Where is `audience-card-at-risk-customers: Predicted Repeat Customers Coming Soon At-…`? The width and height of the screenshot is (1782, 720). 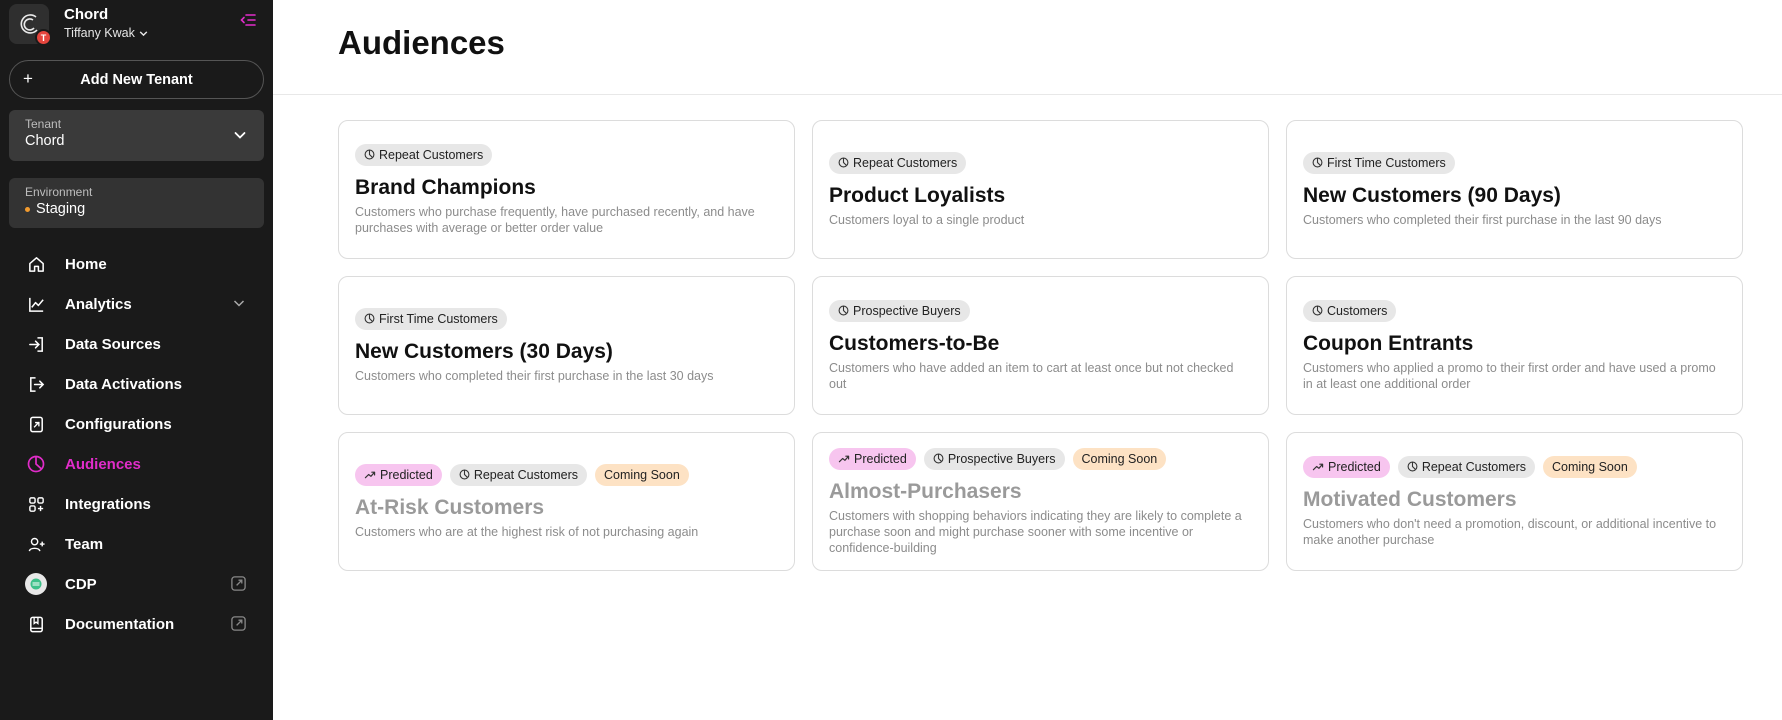 audience-card-at-risk-customers: Predicted Repeat Customers Coming Soon At-… is located at coordinates (566, 501).